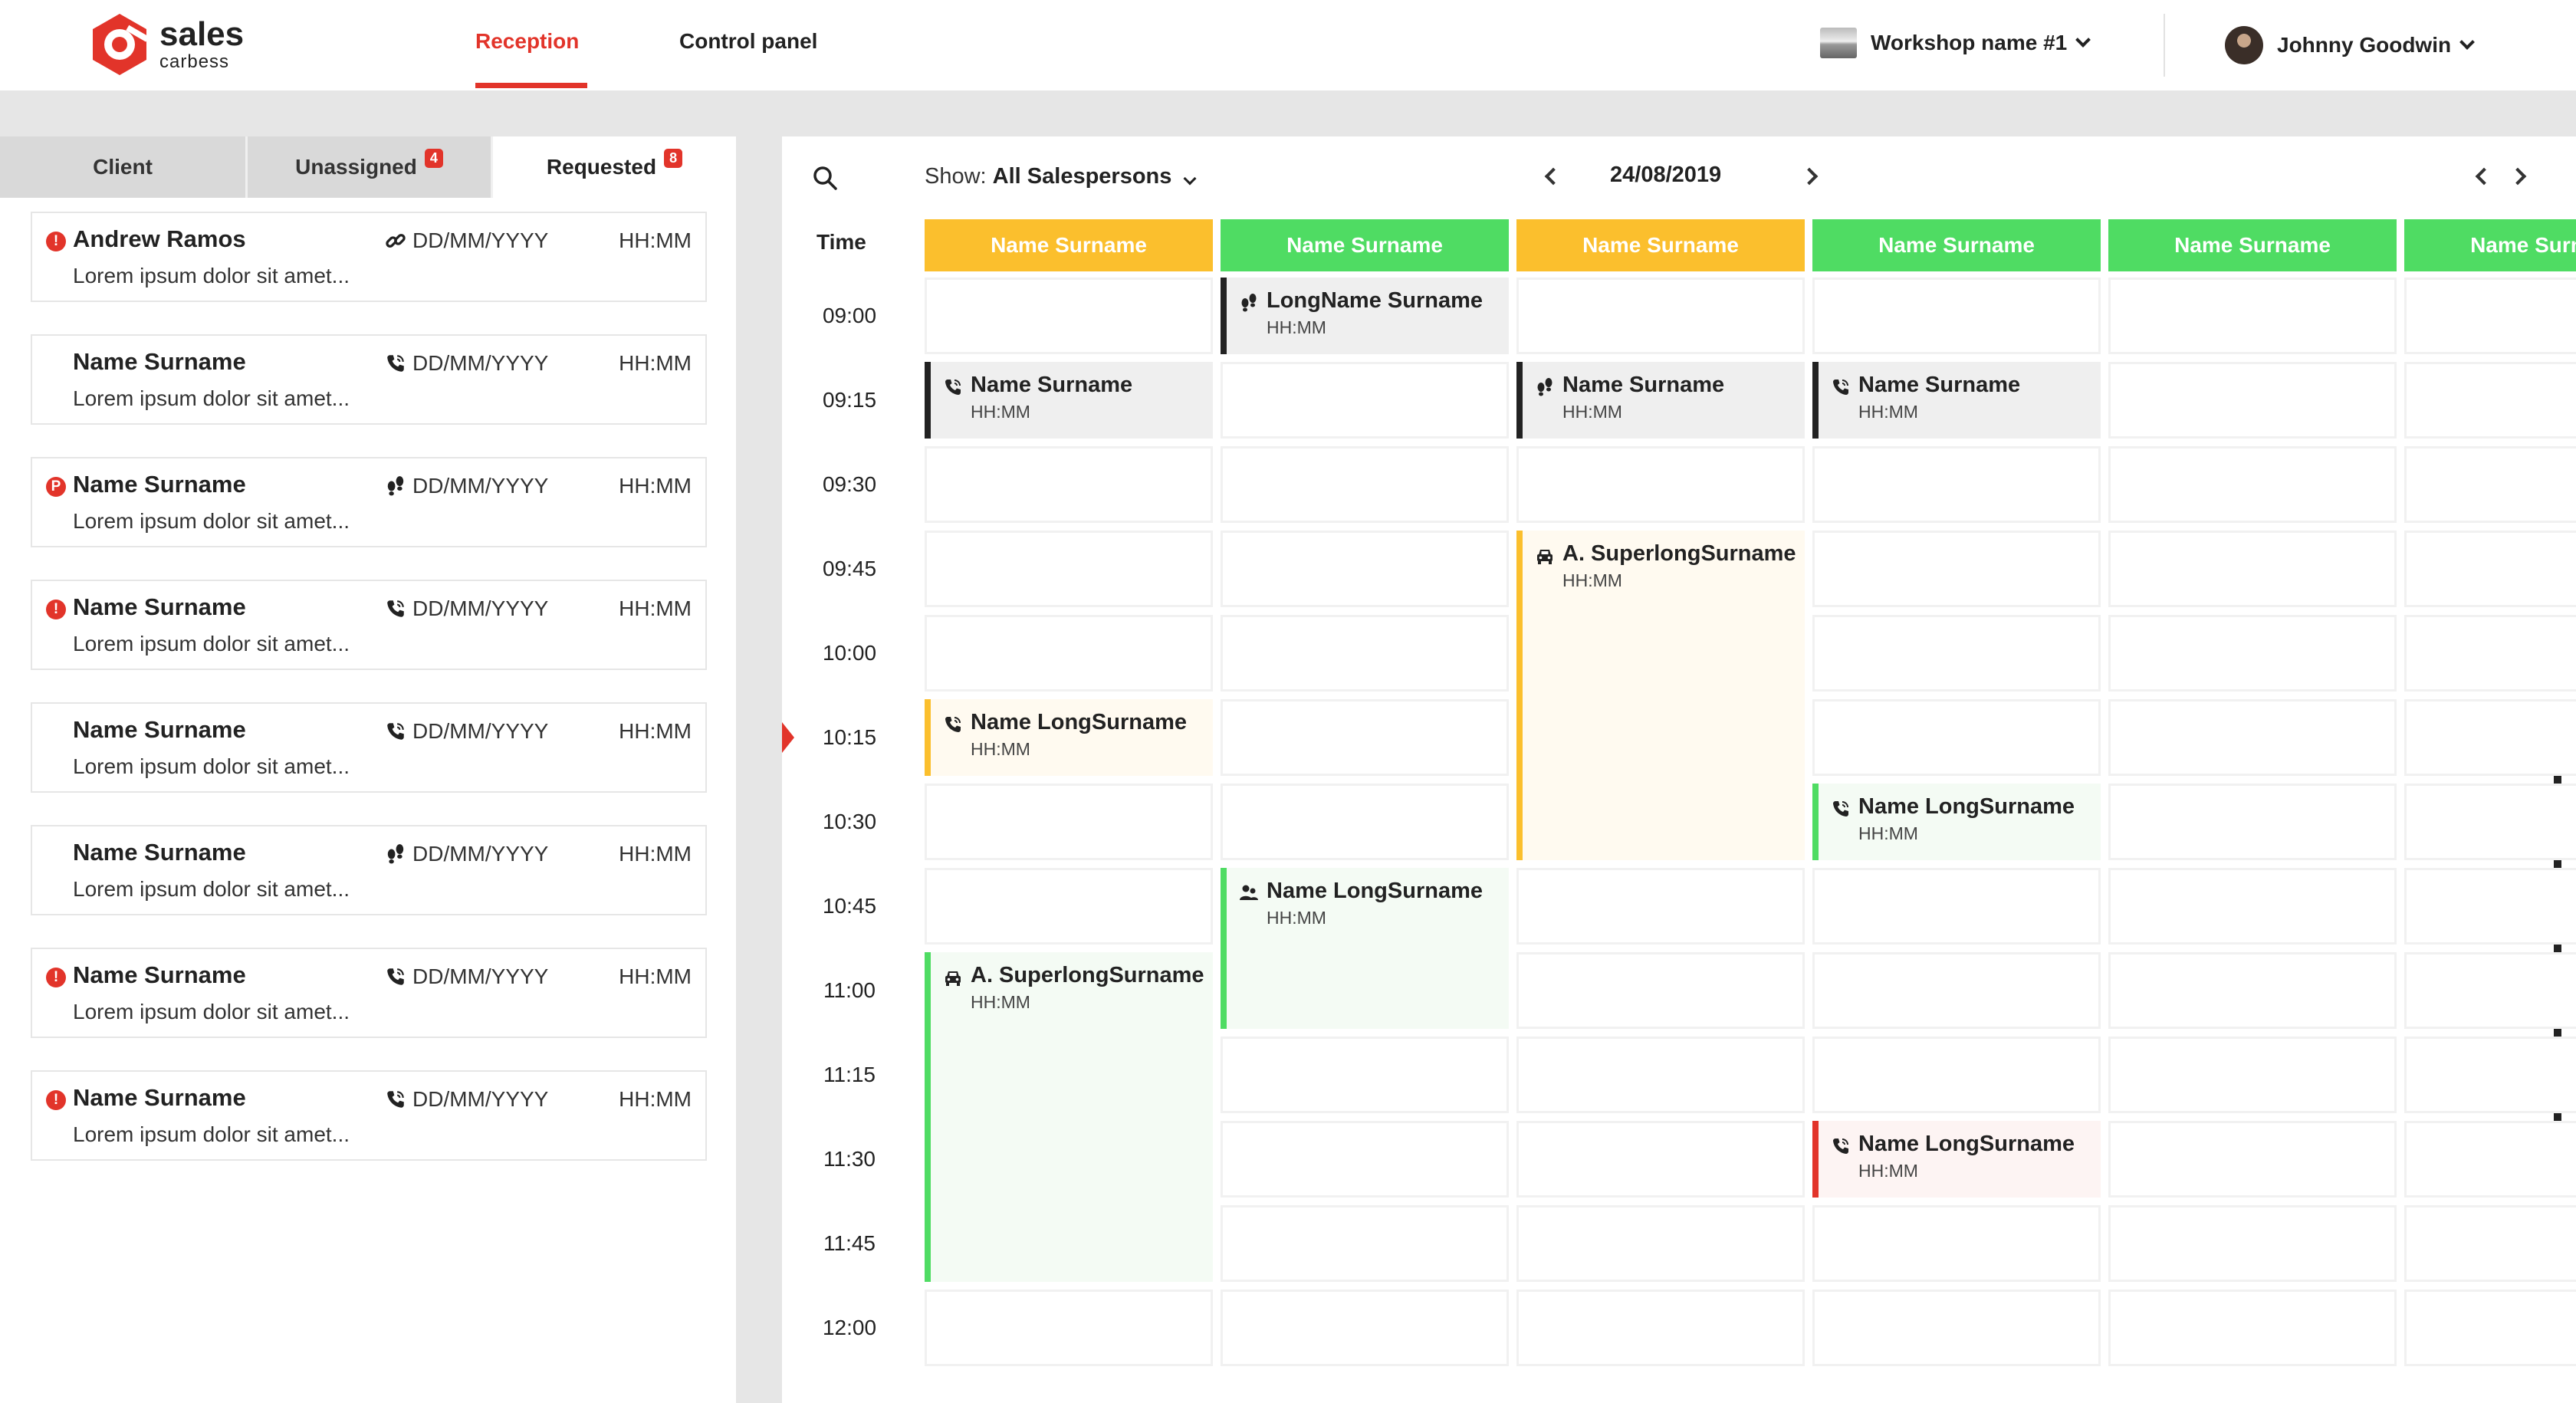  What do you see at coordinates (849, 484) in the screenshot?
I see `time-slot-label: 09:30` at bounding box center [849, 484].